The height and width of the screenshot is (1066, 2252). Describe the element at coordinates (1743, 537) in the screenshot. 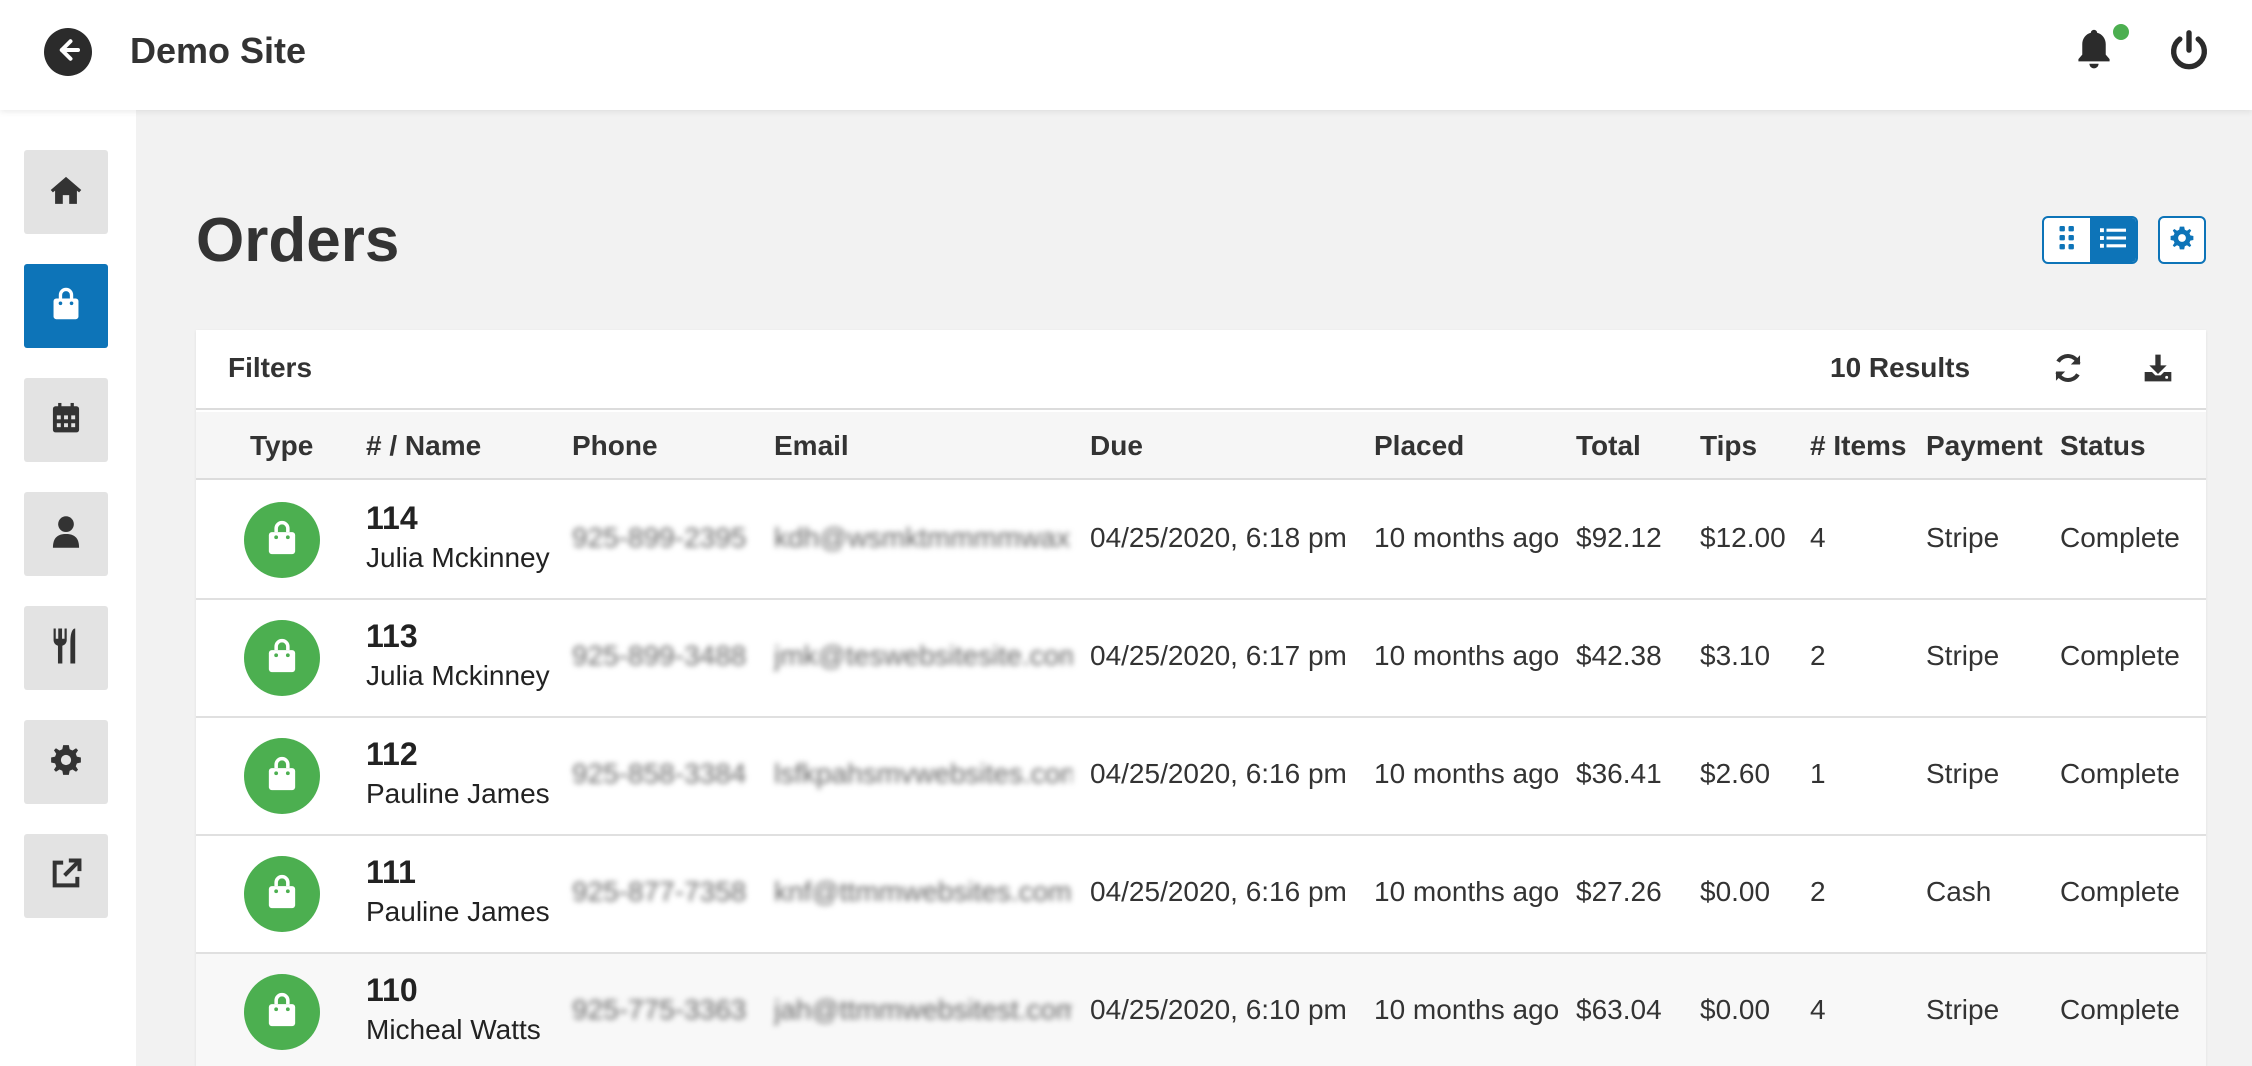

I see `order-tips: $12.00` at that location.